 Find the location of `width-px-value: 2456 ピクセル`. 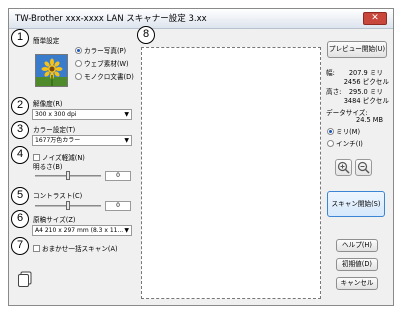

width-px-value: 2456 ピクセル is located at coordinates (366, 82).